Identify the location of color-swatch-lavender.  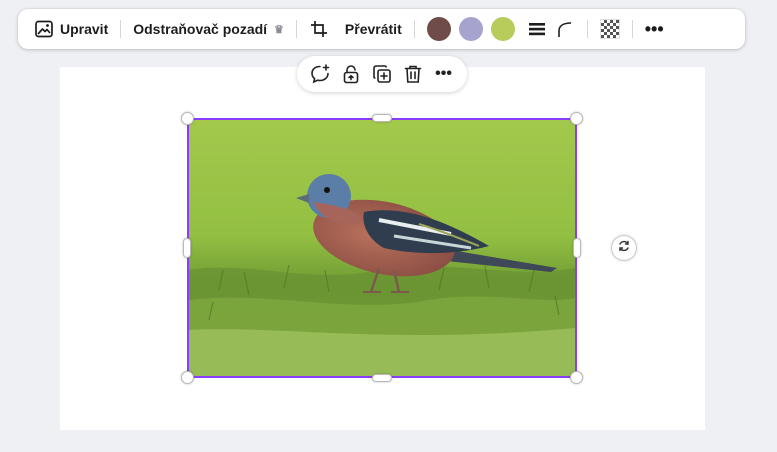
(470, 29).